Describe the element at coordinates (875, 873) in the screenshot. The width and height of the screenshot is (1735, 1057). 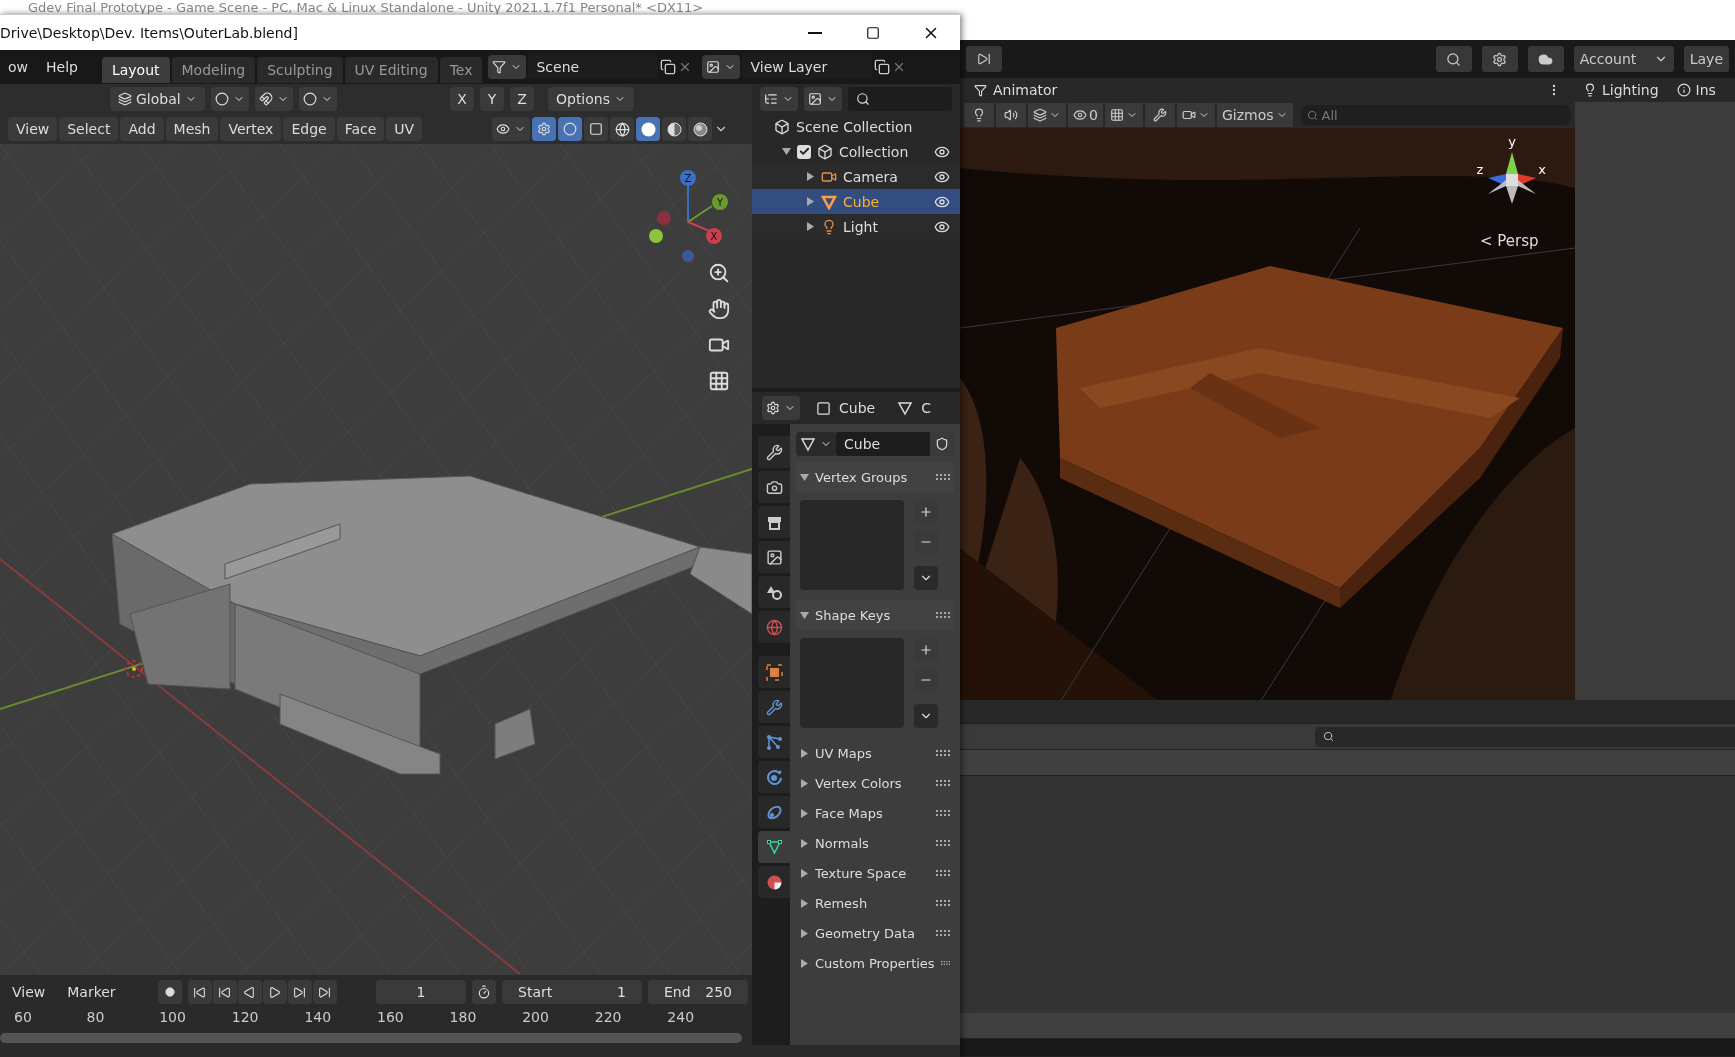
I see `panel-header: Texture Space` at that location.